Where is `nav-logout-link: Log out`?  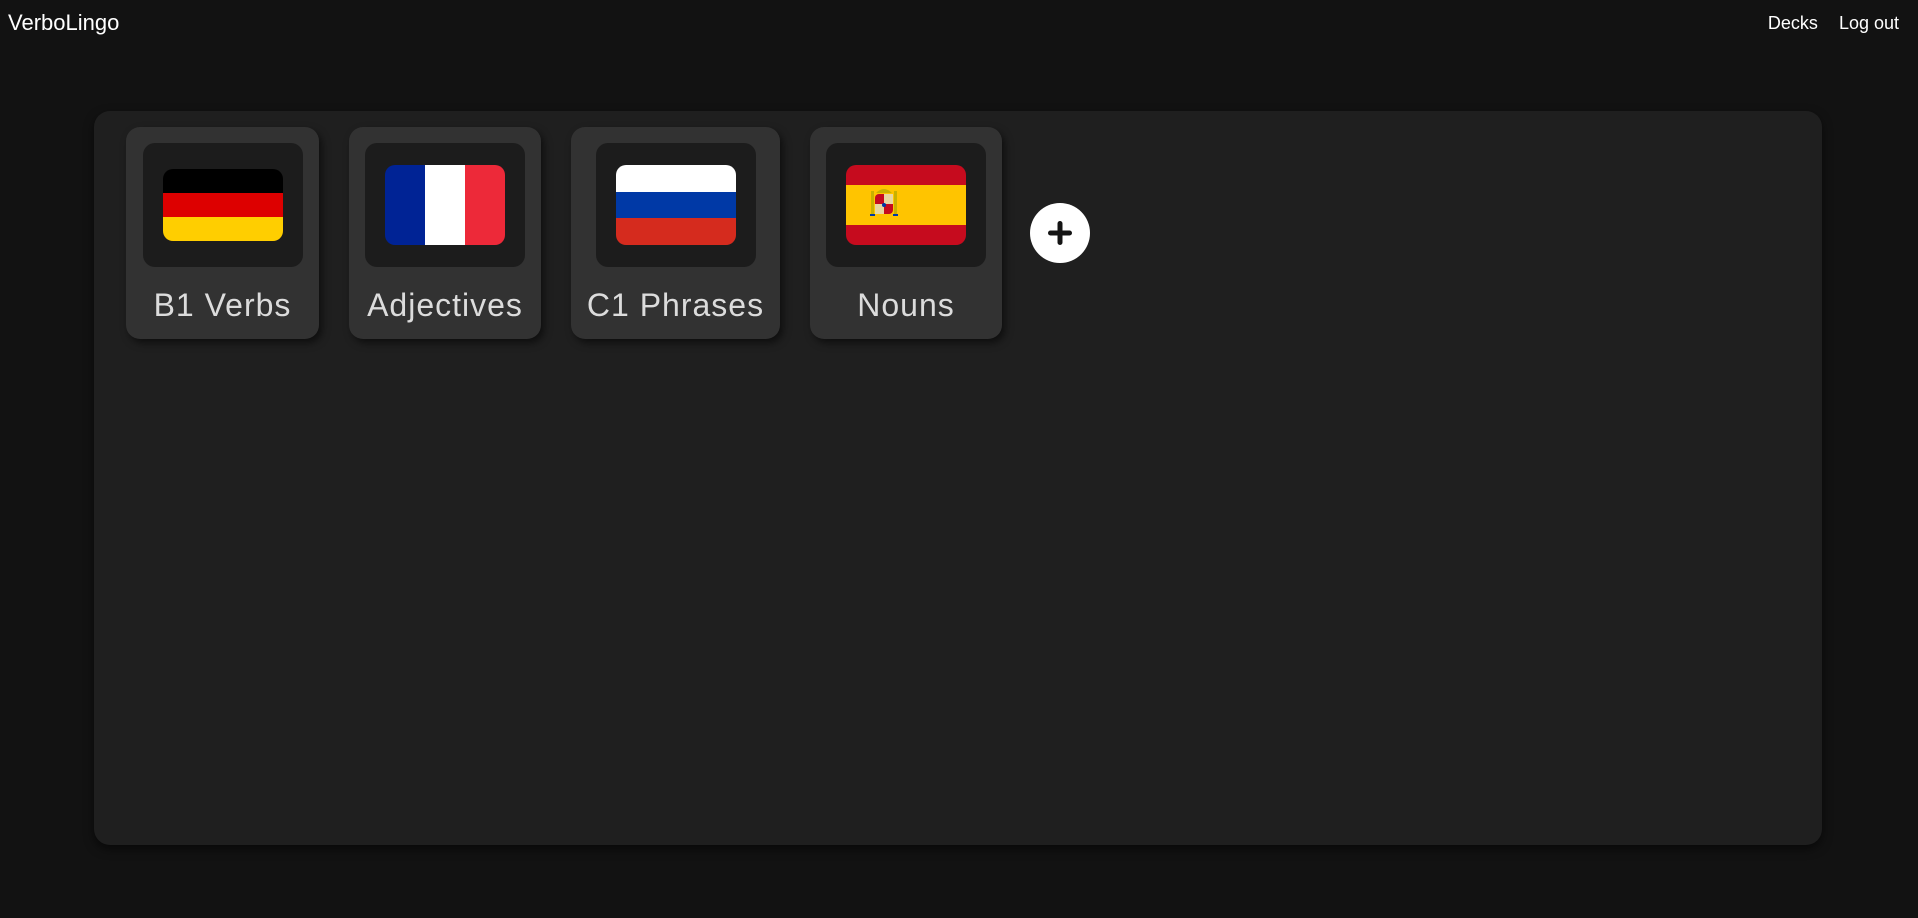
nav-logout-link: Log out is located at coordinates (1869, 23).